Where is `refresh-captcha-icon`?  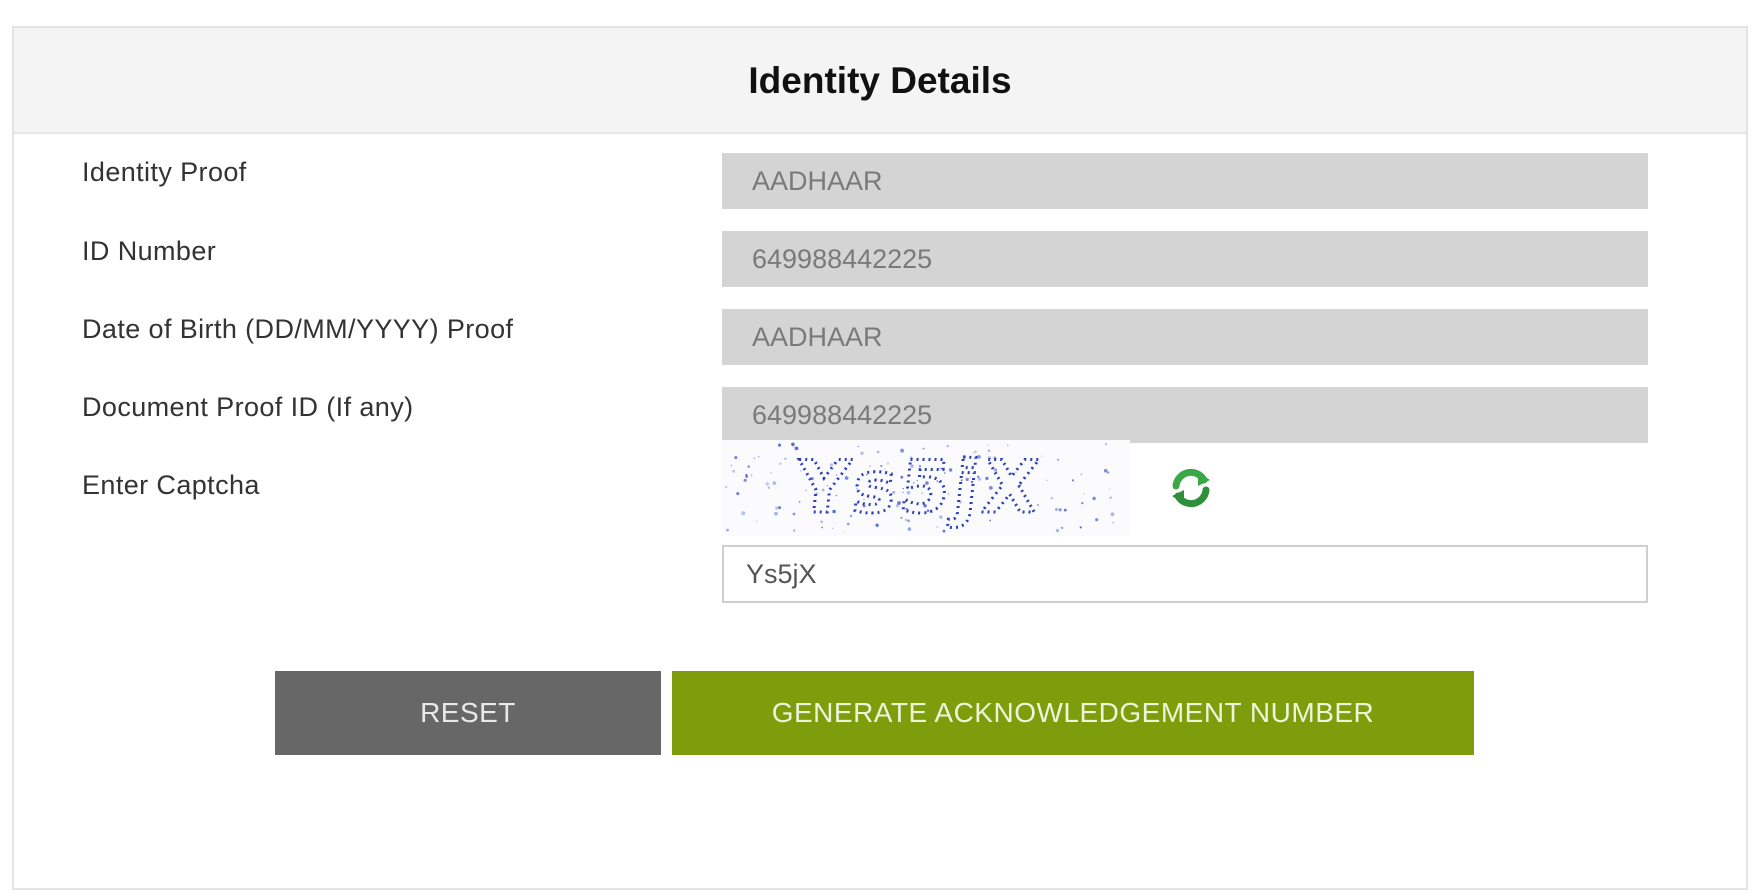 refresh-captcha-icon is located at coordinates (1191, 488).